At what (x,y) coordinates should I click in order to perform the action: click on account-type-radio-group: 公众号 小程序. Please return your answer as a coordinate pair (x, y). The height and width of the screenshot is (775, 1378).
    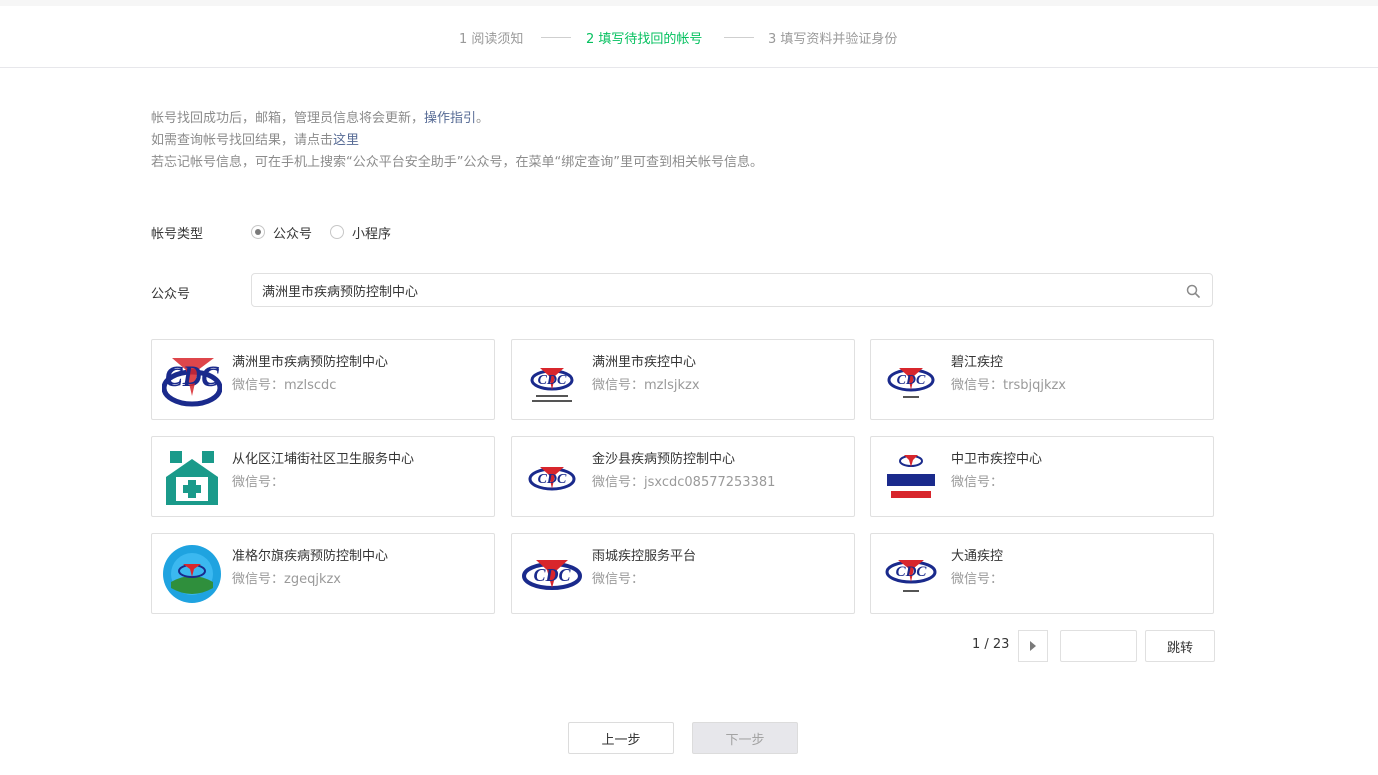
    Looking at the image, I should click on (330, 232).